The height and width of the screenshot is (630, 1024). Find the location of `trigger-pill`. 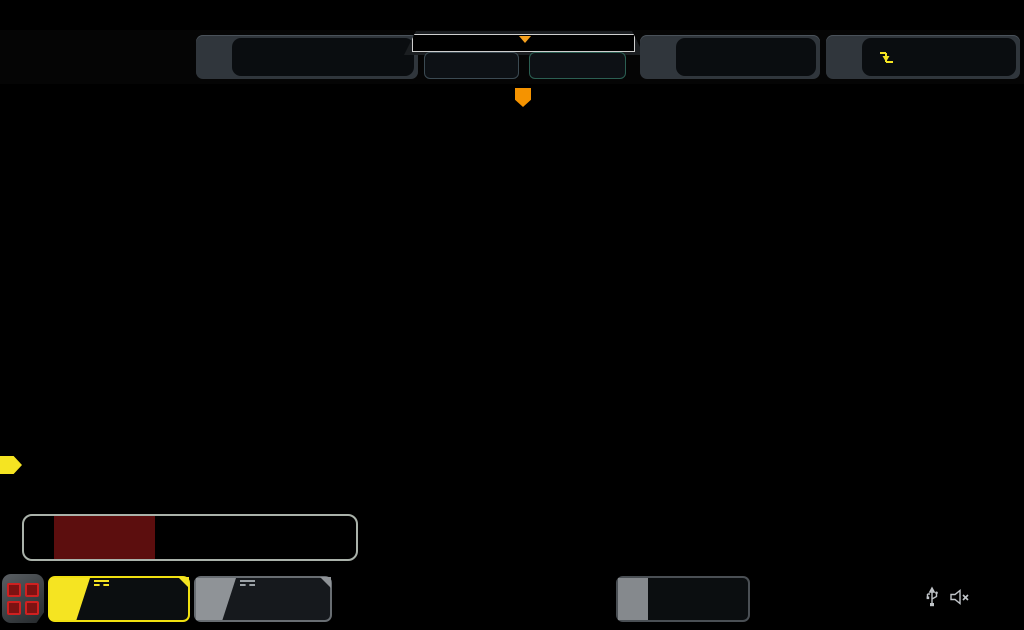

trigger-pill is located at coordinates (939, 57).